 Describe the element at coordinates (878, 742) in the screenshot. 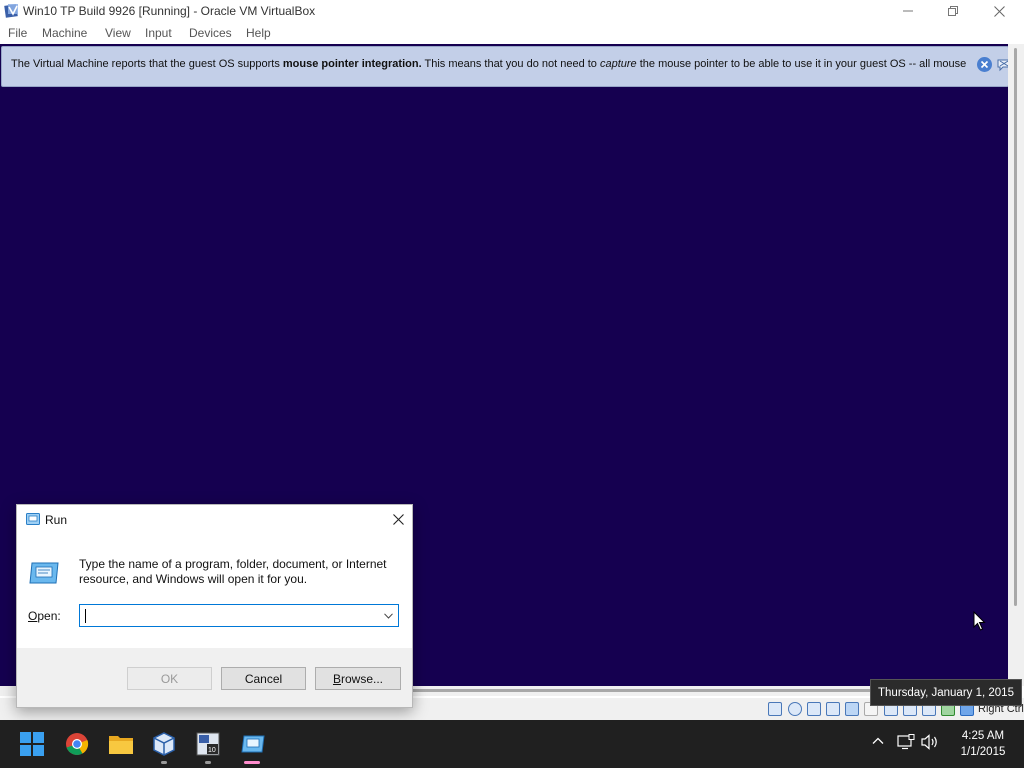

I see `chevron-up-icon` at that location.